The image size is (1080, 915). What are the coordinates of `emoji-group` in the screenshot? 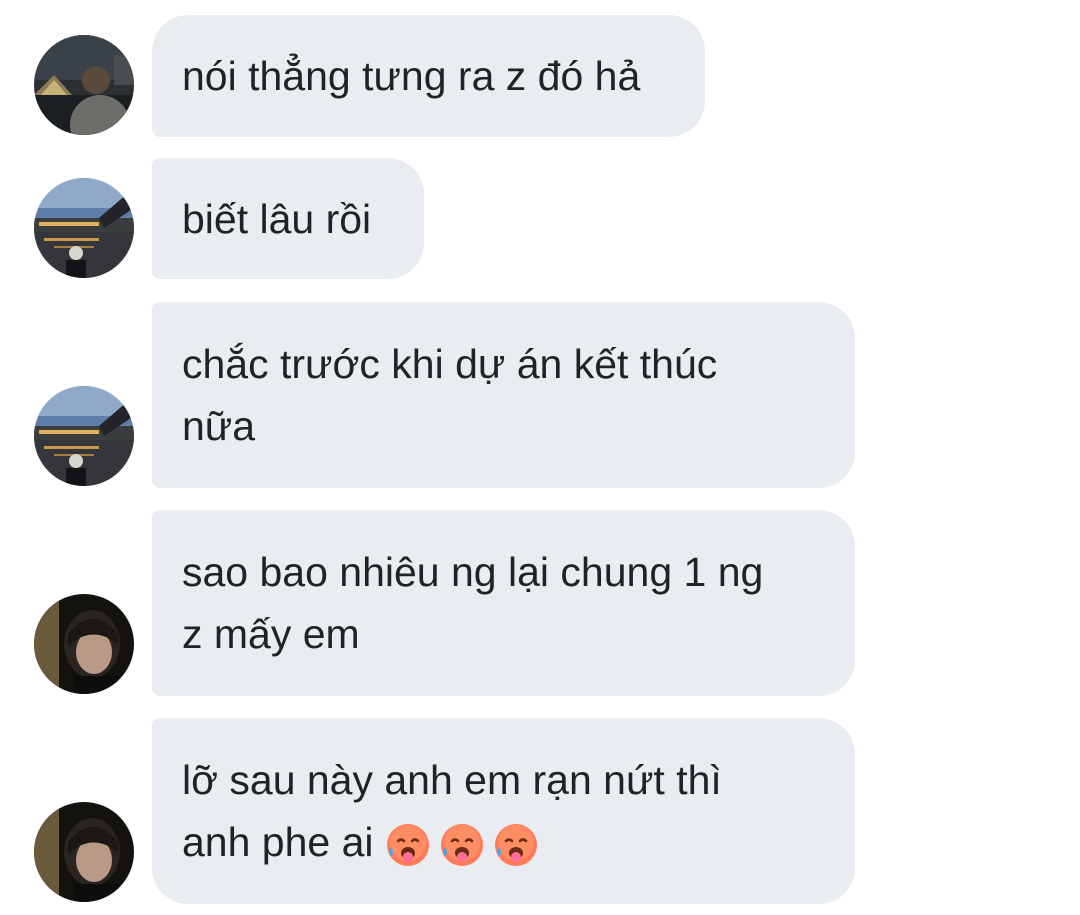 It's located at (462, 845).